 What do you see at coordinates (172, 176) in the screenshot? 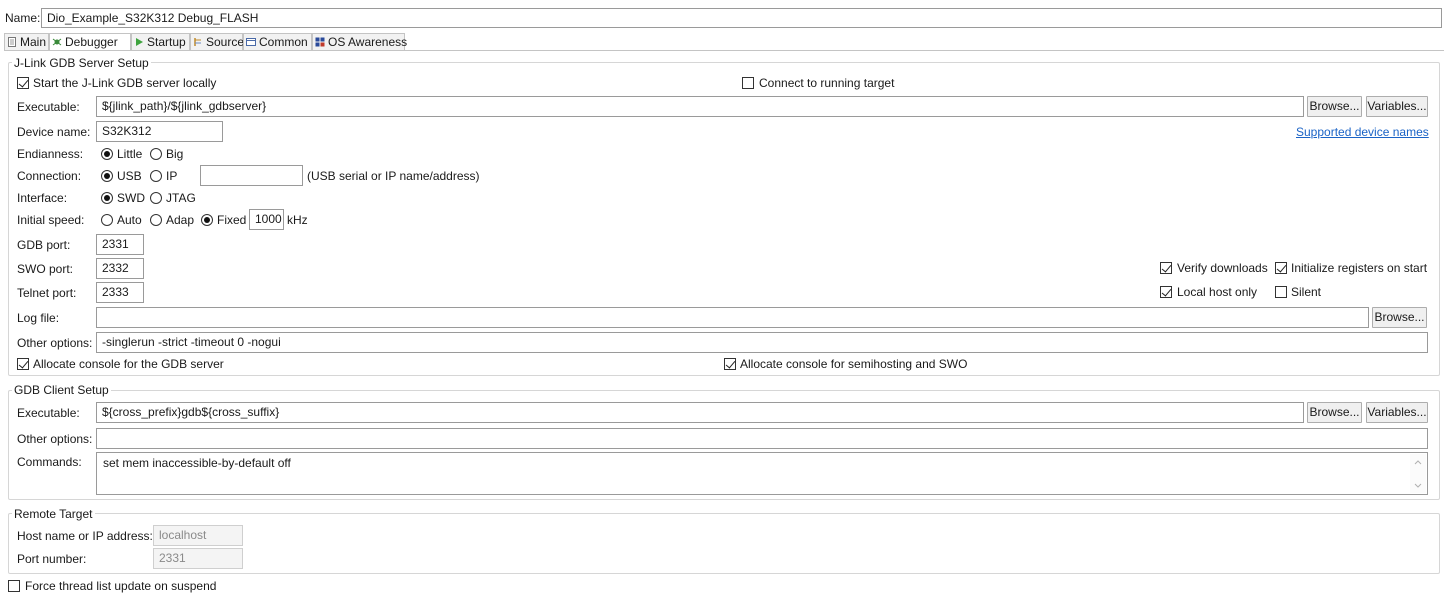
I see `connection-ip-label: IP` at bounding box center [172, 176].